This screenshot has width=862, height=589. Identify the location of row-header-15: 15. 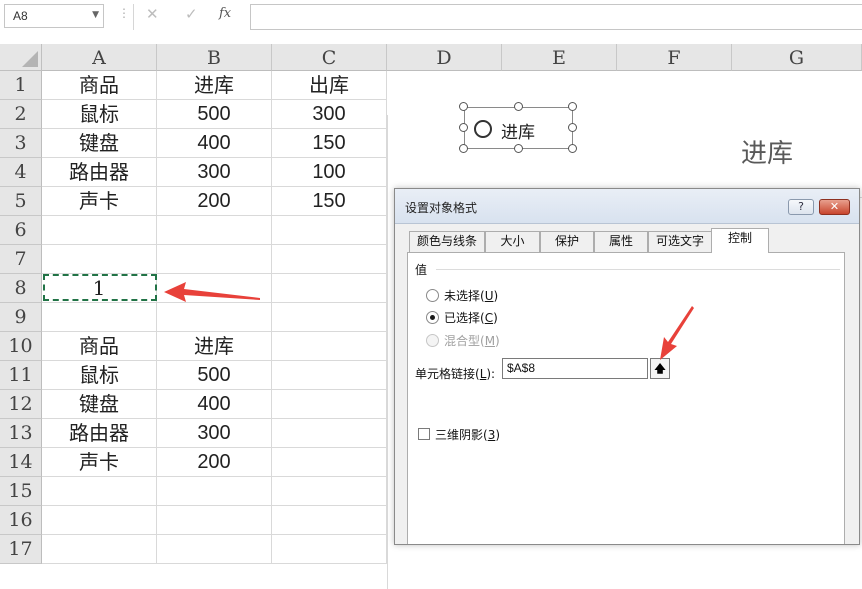
(21, 491).